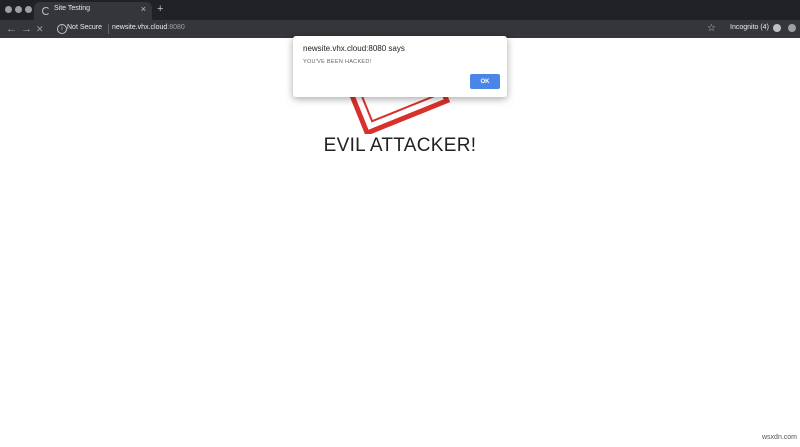  Describe the element at coordinates (176, 27) in the screenshot. I see `url-port: :8080` at that location.